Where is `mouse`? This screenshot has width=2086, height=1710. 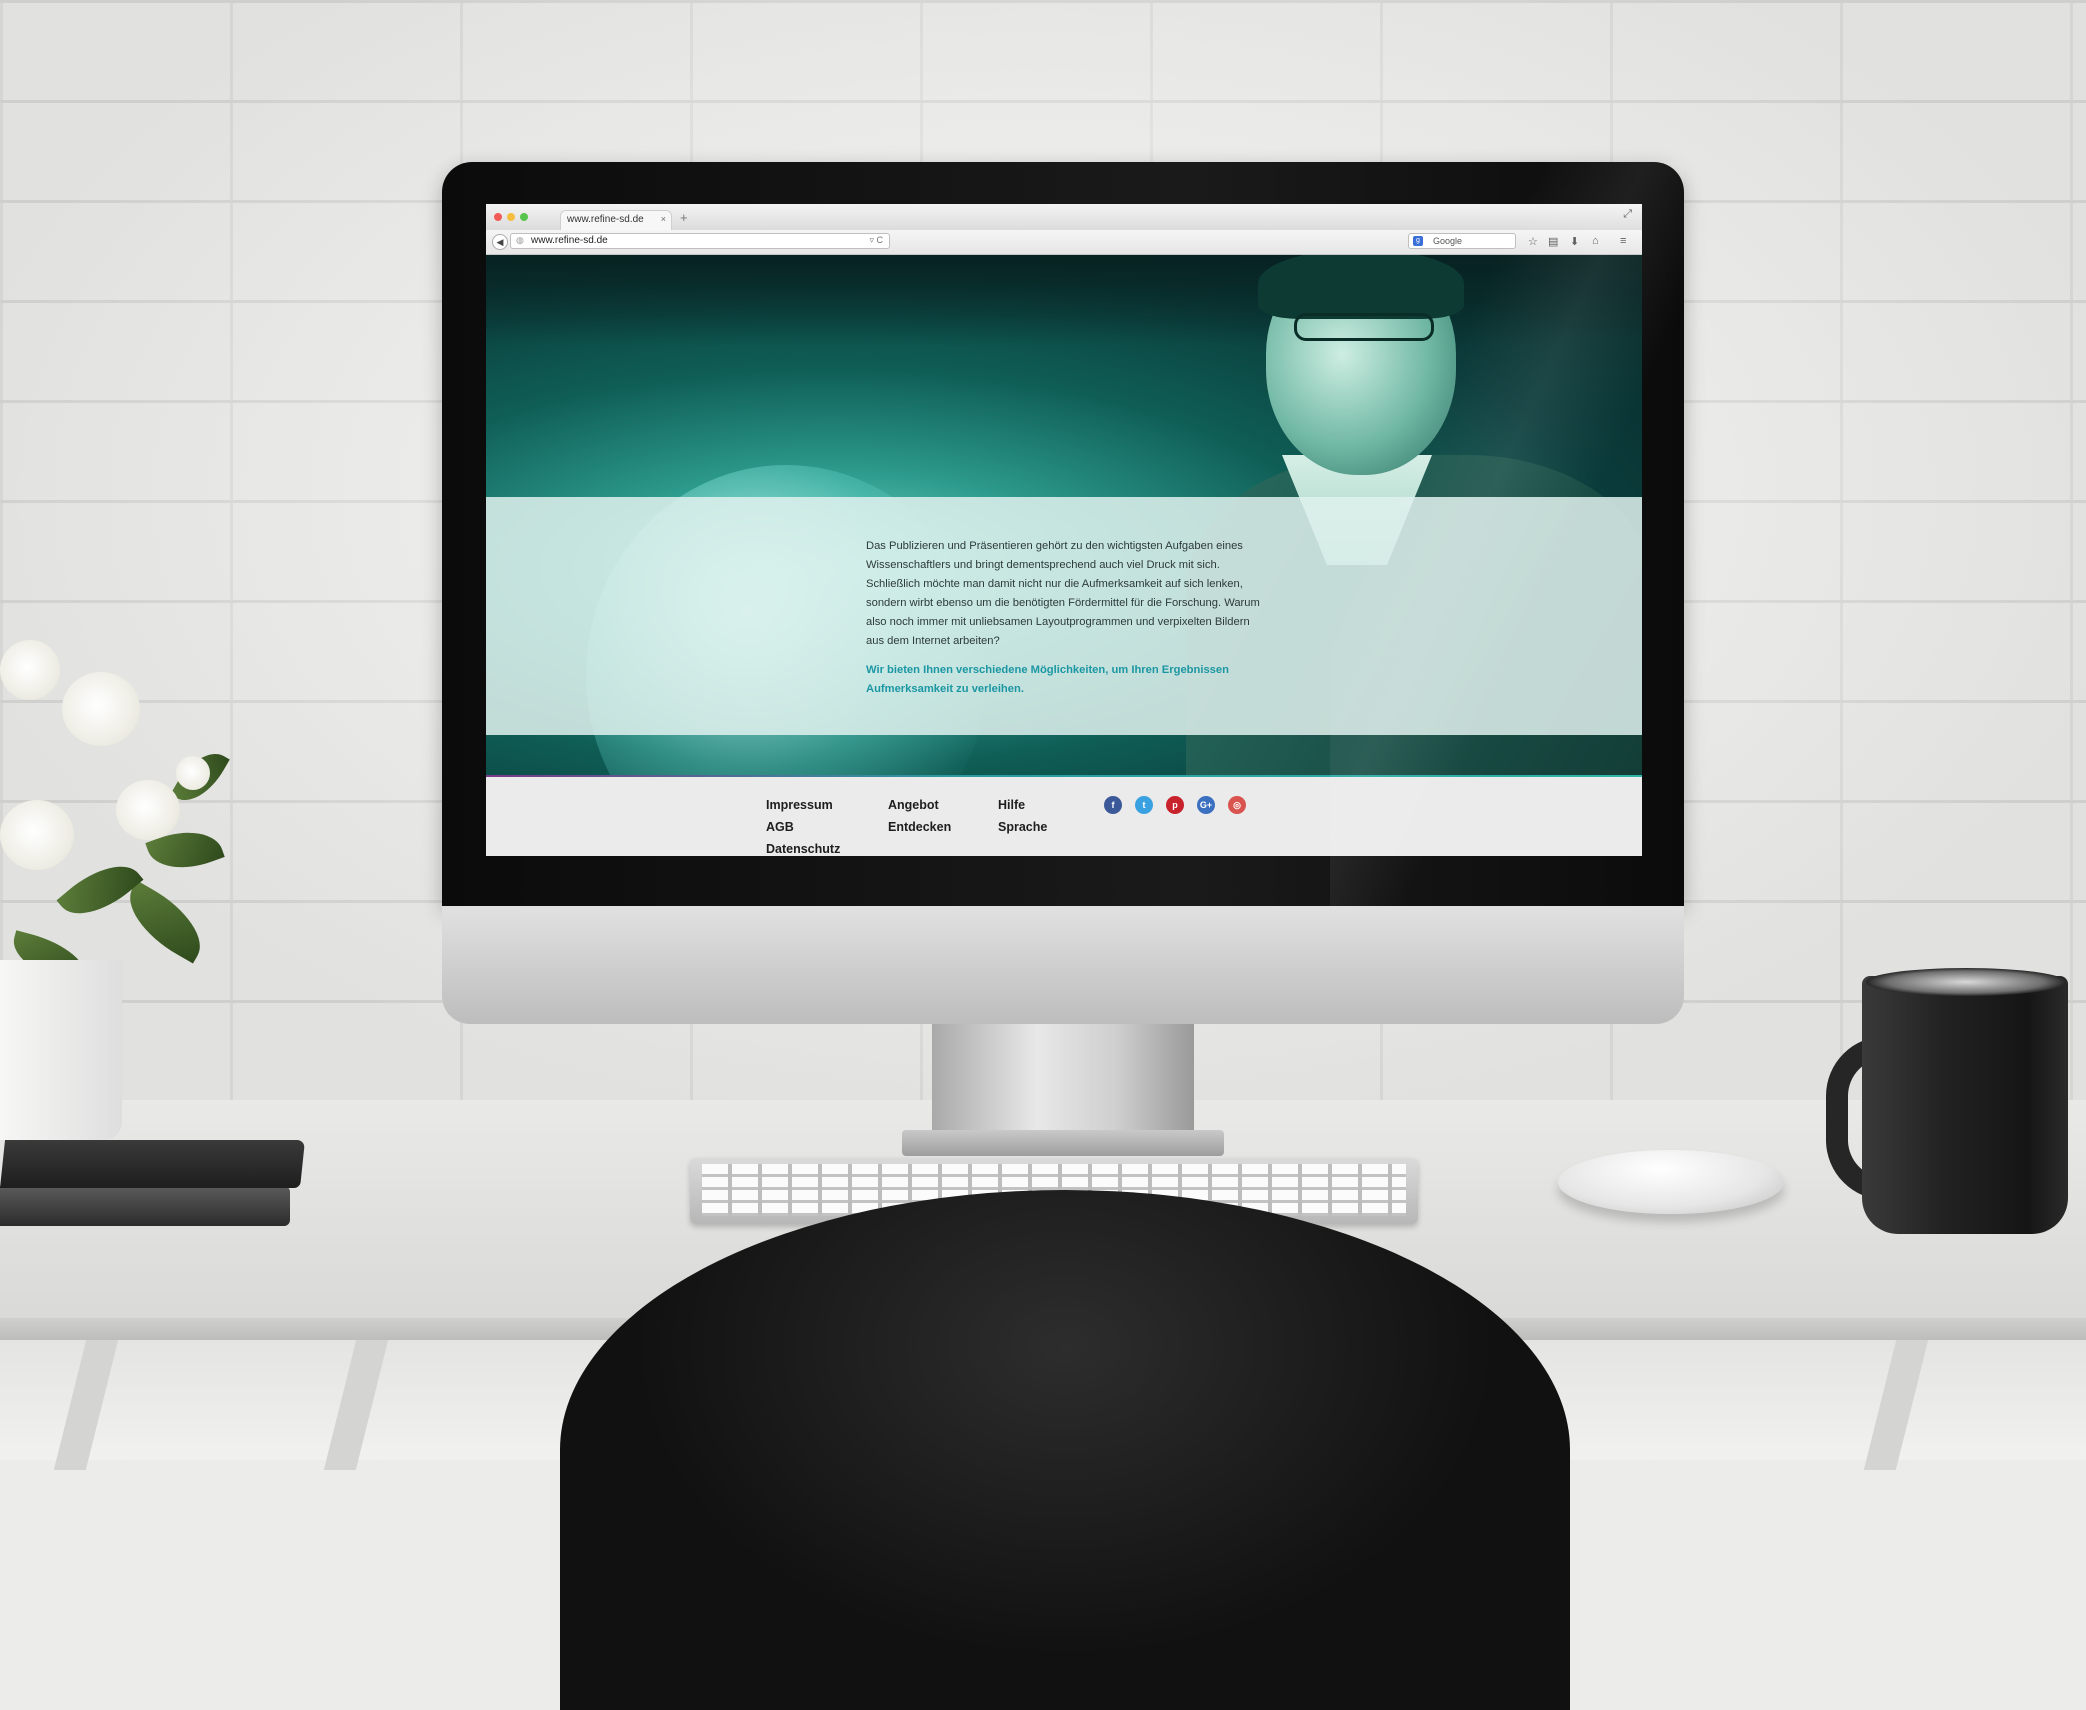 mouse is located at coordinates (1671, 1182).